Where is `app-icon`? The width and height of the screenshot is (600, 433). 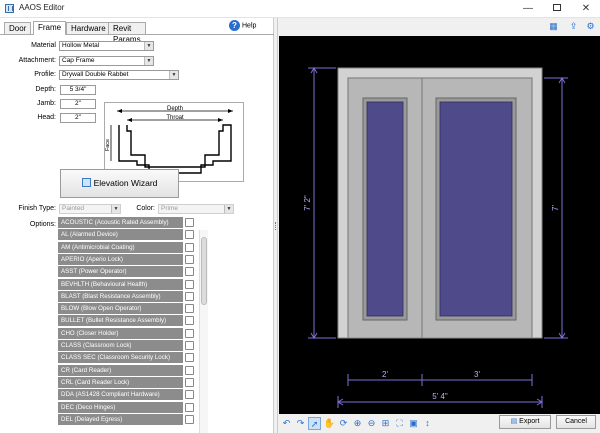
app-icon is located at coordinates (9, 8).